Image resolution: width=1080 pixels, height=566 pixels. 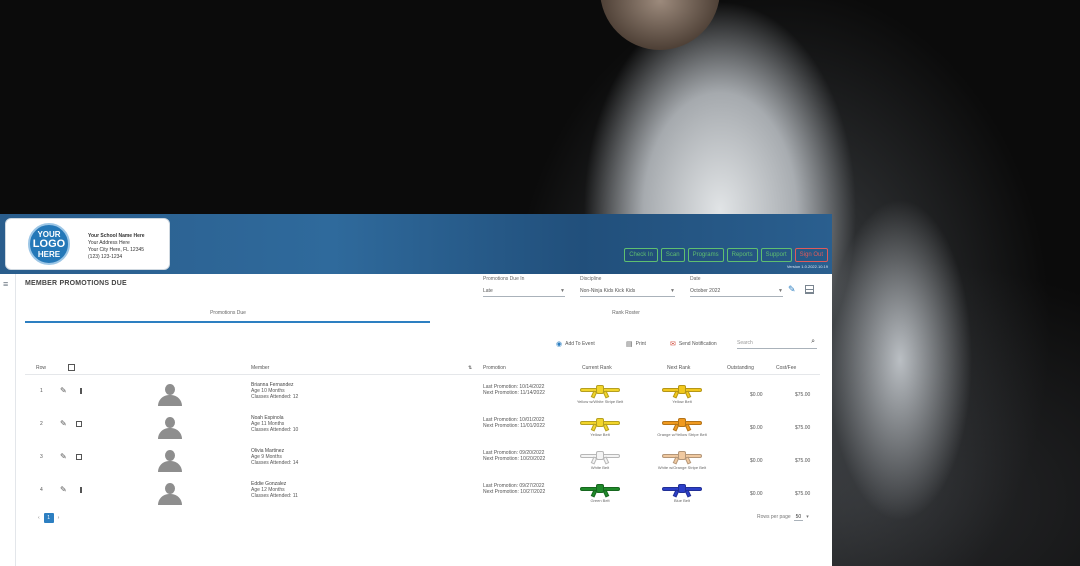 What do you see at coordinates (600, 434) in the screenshot?
I see `current-rank-label: Yellow Belt` at bounding box center [600, 434].